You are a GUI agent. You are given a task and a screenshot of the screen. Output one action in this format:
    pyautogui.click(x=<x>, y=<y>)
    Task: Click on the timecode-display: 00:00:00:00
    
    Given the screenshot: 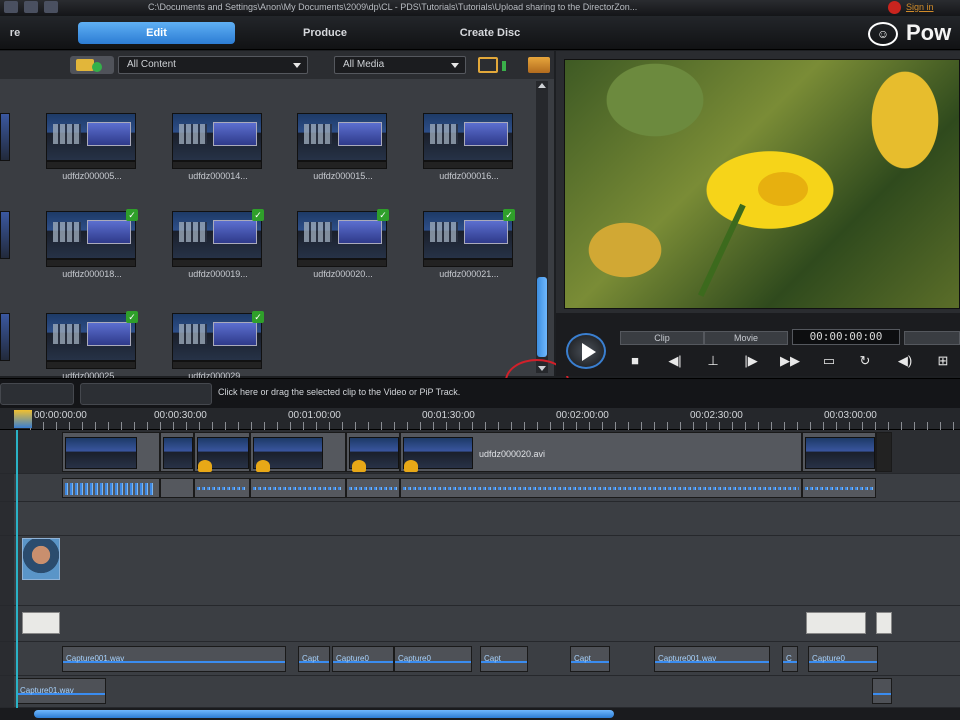 What is the action you would take?
    pyautogui.click(x=846, y=337)
    